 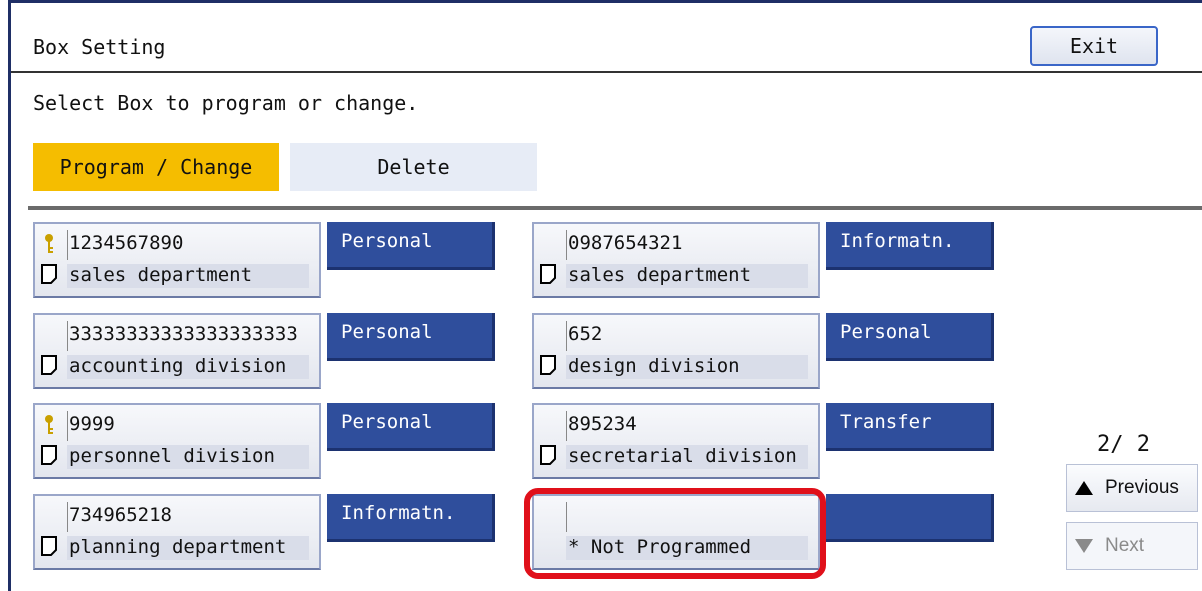 What do you see at coordinates (585, 334) in the screenshot?
I see `box-number: 652` at bounding box center [585, 334].